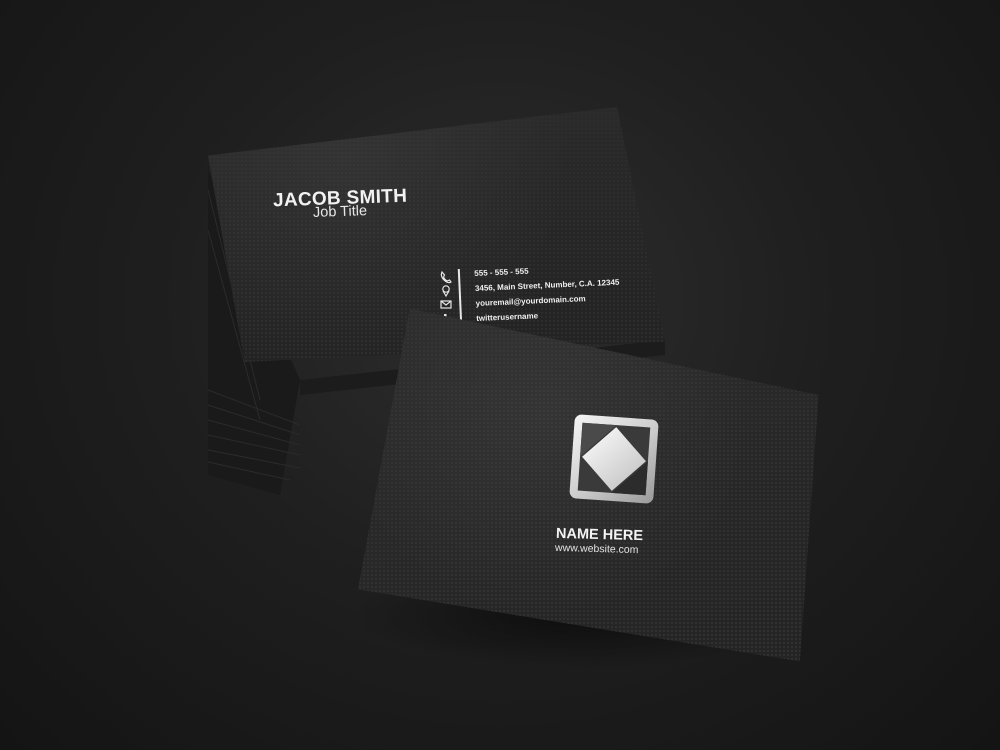 This screenshot has width=1000, height=750. Describe the element at coordinates (446, 304) in the screenshot. I see `envelope-icon` at that location.